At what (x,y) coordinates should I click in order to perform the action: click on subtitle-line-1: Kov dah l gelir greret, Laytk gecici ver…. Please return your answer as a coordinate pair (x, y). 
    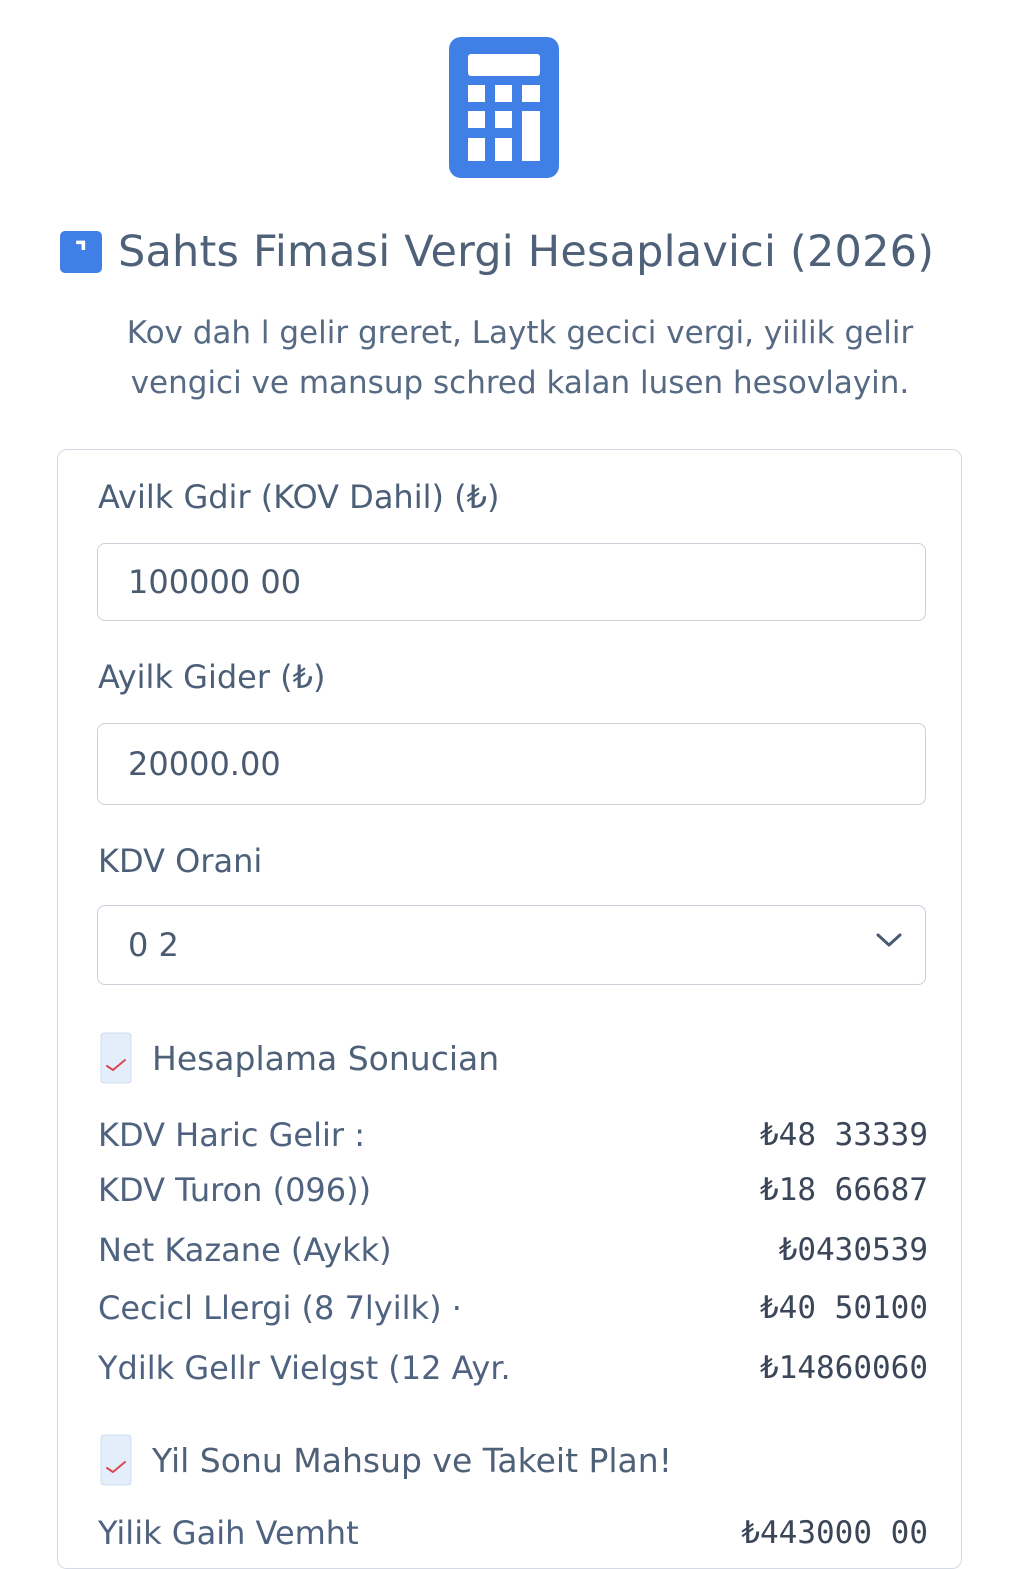
    Looking at the image, I should click on (520, 333).